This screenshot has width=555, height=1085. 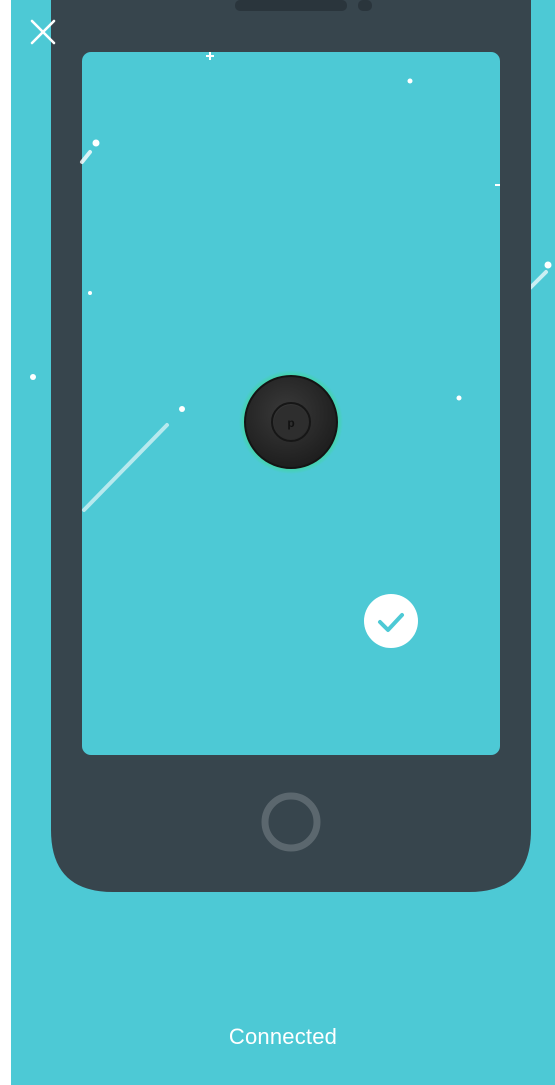 I want to click on smart-plug-device-icon: p, so click(x=291, y=422).